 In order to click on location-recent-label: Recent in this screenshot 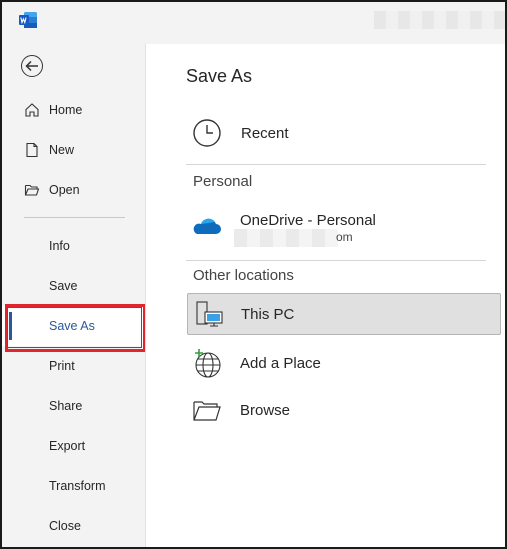, I will do `click(265, 133)`.